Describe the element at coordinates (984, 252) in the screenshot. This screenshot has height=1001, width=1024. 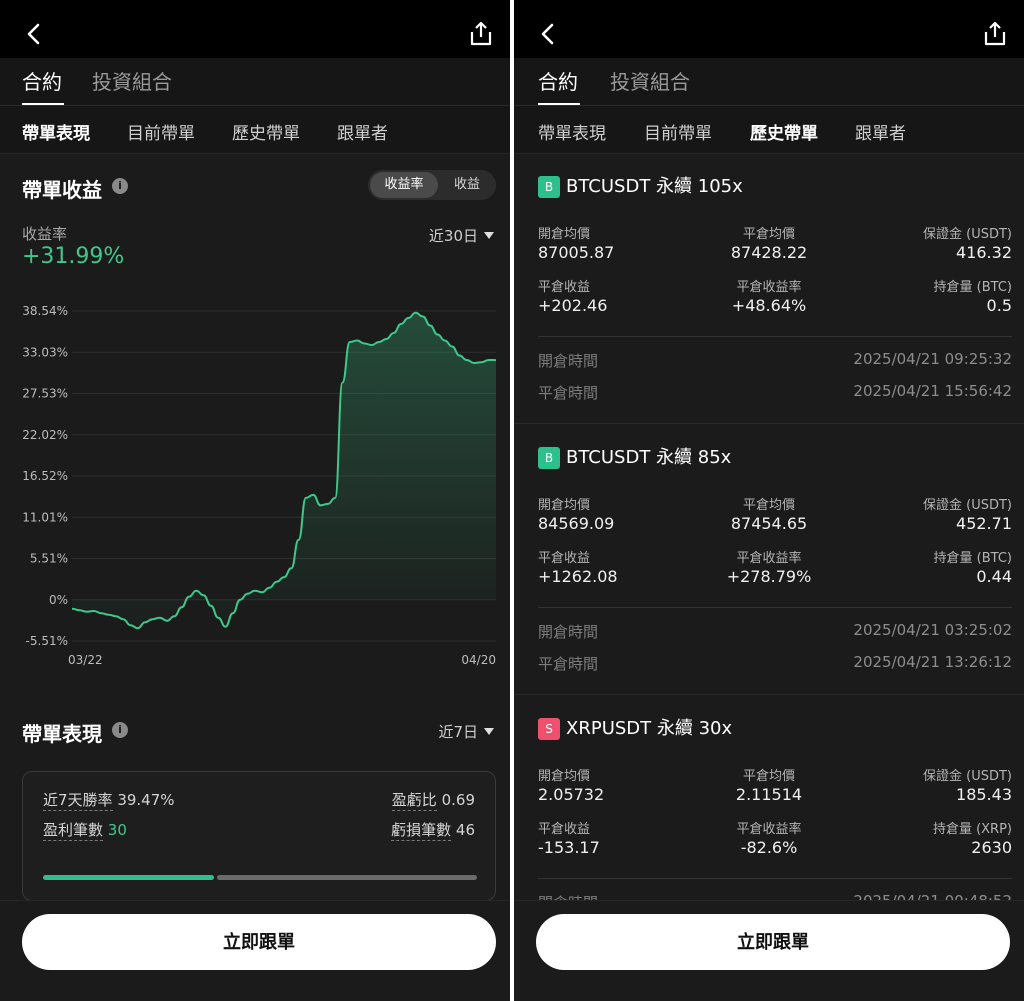
I see `margin-value: 416.32` at that location.